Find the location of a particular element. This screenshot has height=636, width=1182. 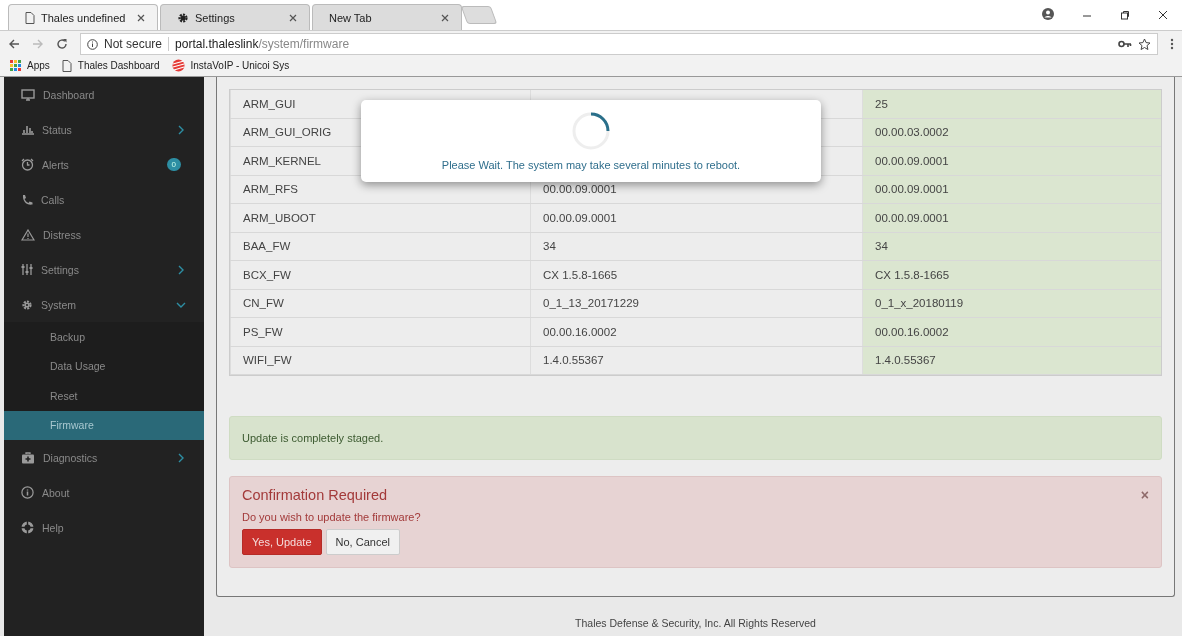

cancel-button: No, Cancel is located at coordinates (362, 542).